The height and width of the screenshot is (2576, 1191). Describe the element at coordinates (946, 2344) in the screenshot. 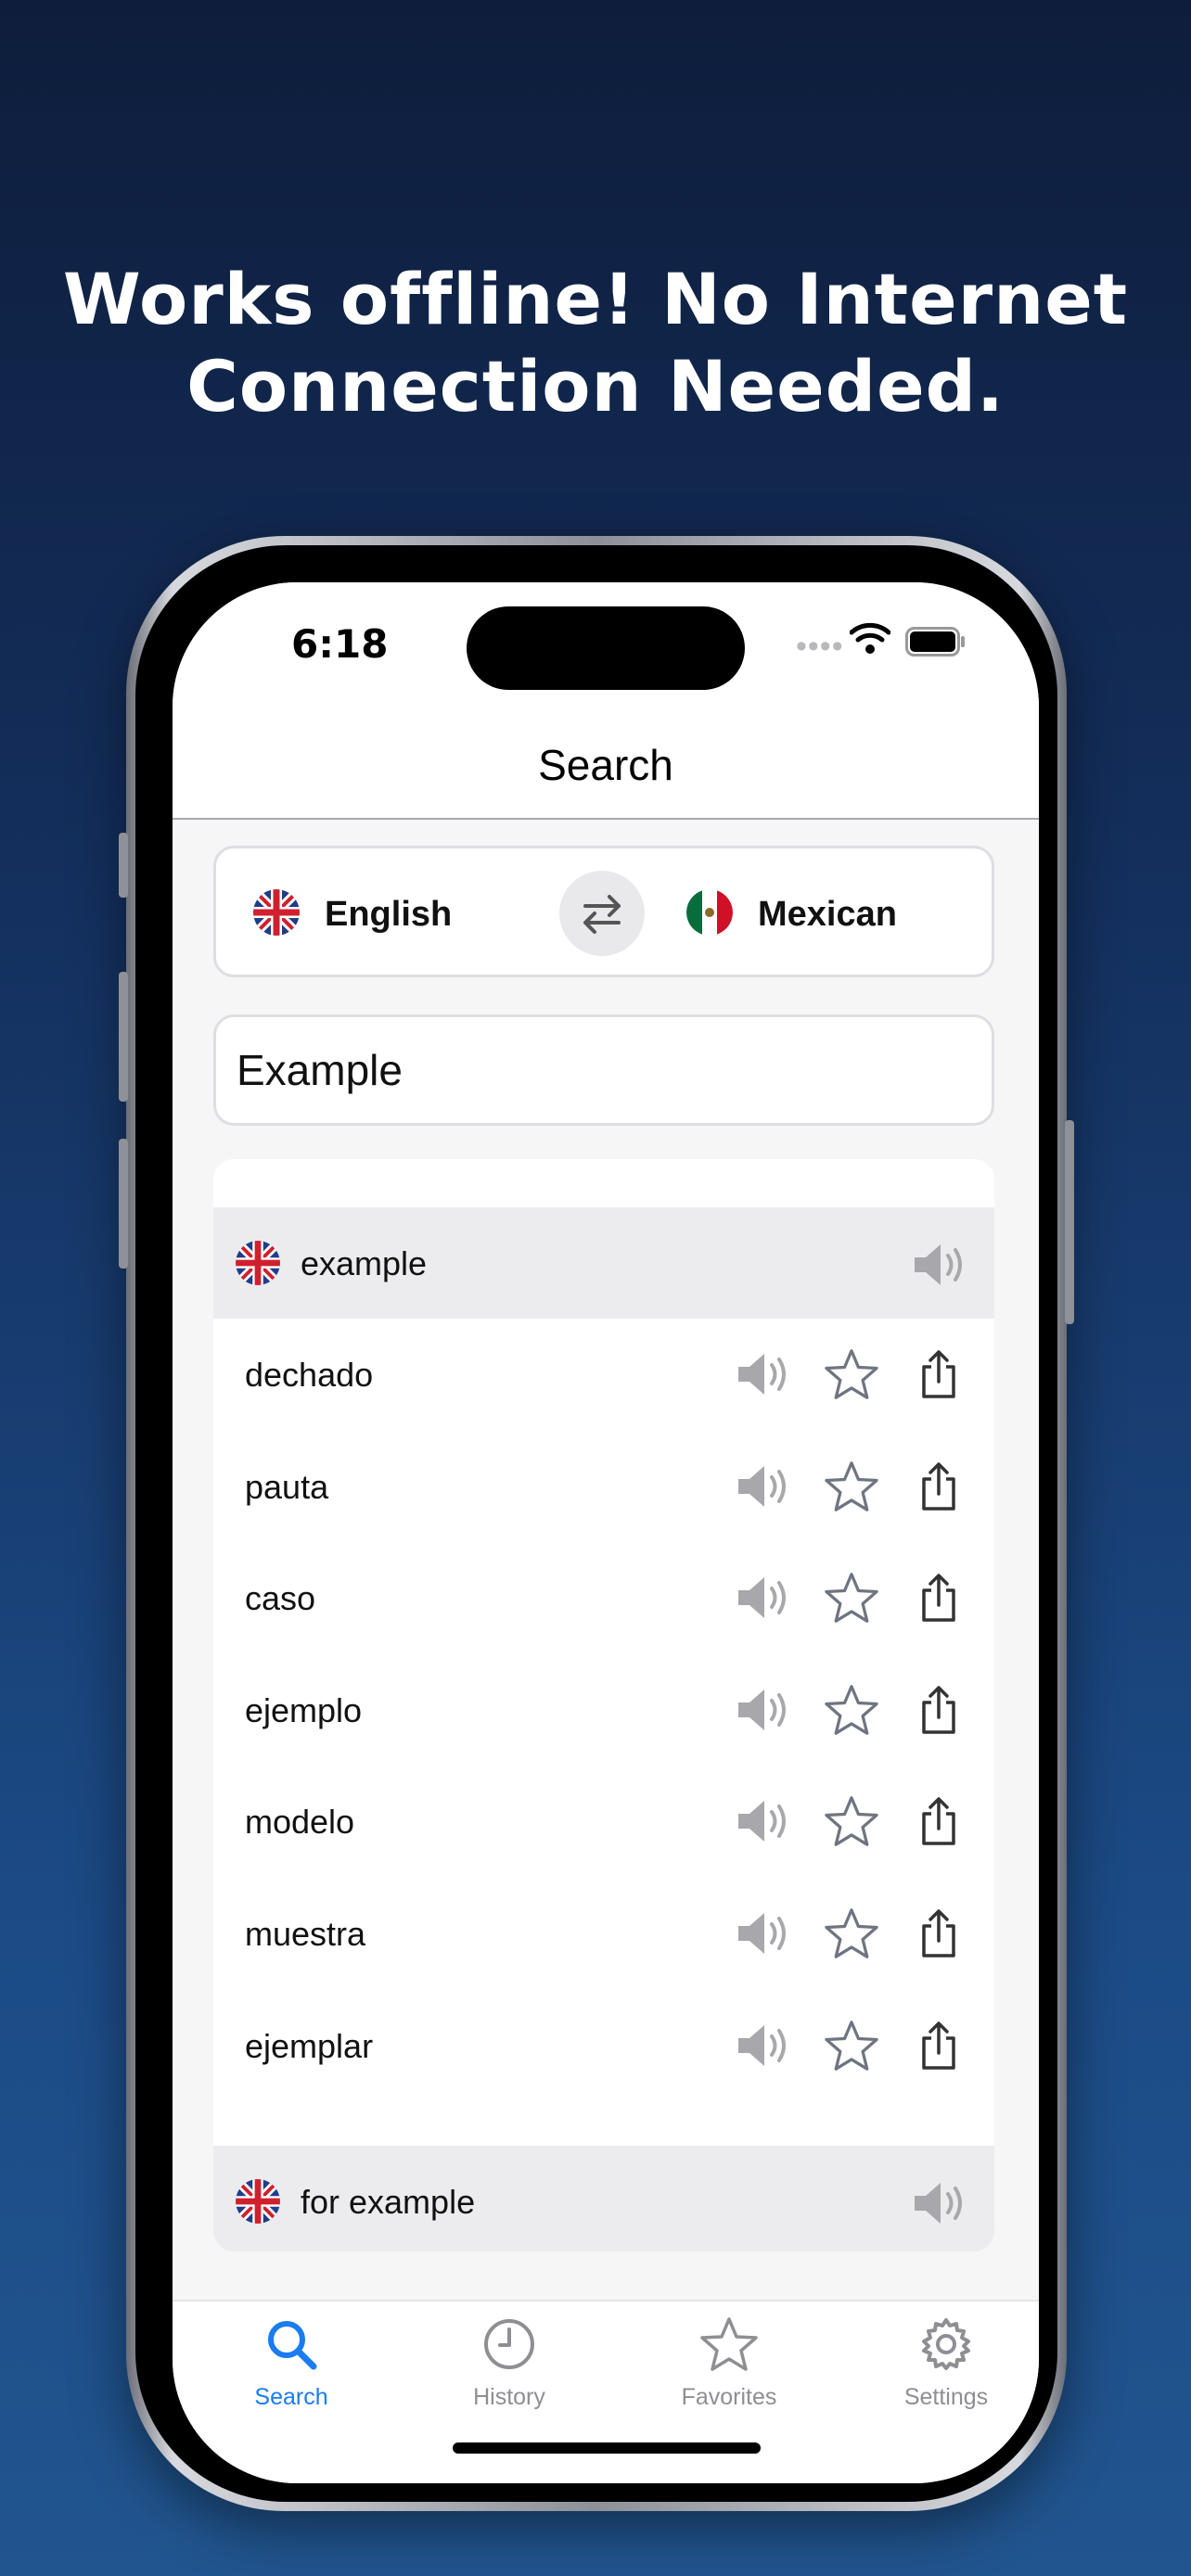

I see `gear-icon` at that location.